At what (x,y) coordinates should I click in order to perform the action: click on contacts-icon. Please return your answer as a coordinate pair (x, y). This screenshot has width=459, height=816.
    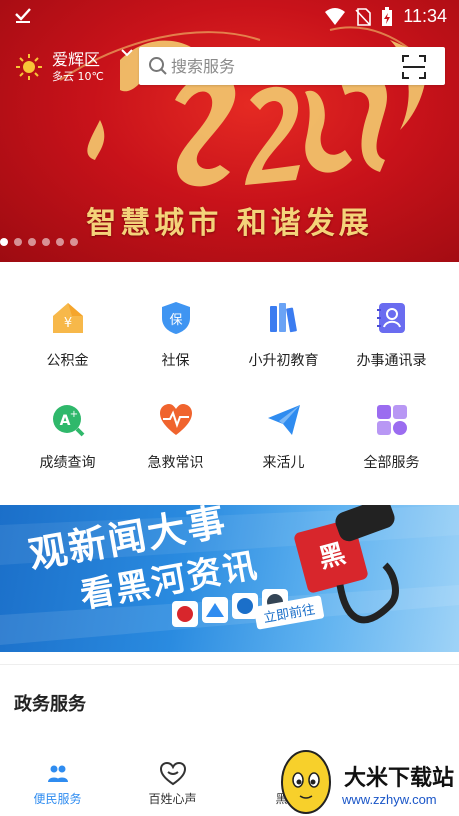
    Looking at the image, I should click on (390, 318).